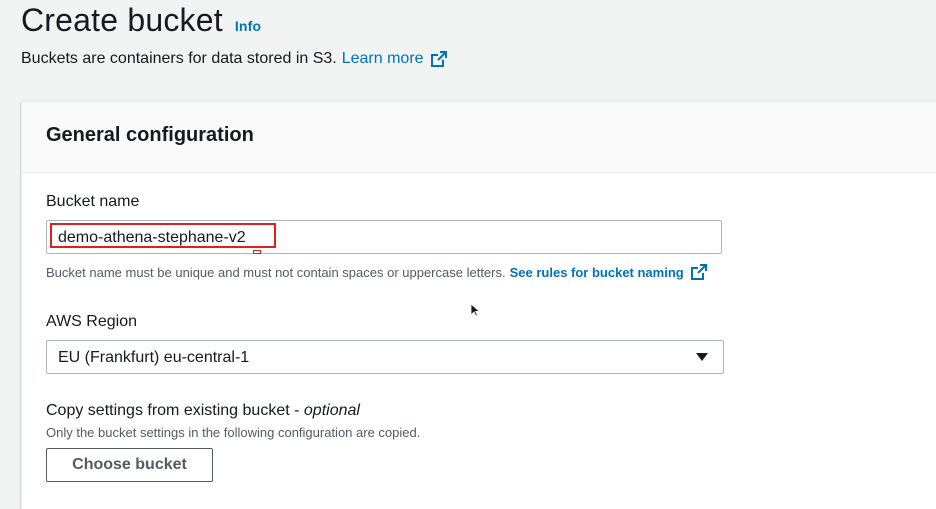 The height and width of the screenshot is (509, 936). I want to click on panel-header: General configuration, so click(479, 137).